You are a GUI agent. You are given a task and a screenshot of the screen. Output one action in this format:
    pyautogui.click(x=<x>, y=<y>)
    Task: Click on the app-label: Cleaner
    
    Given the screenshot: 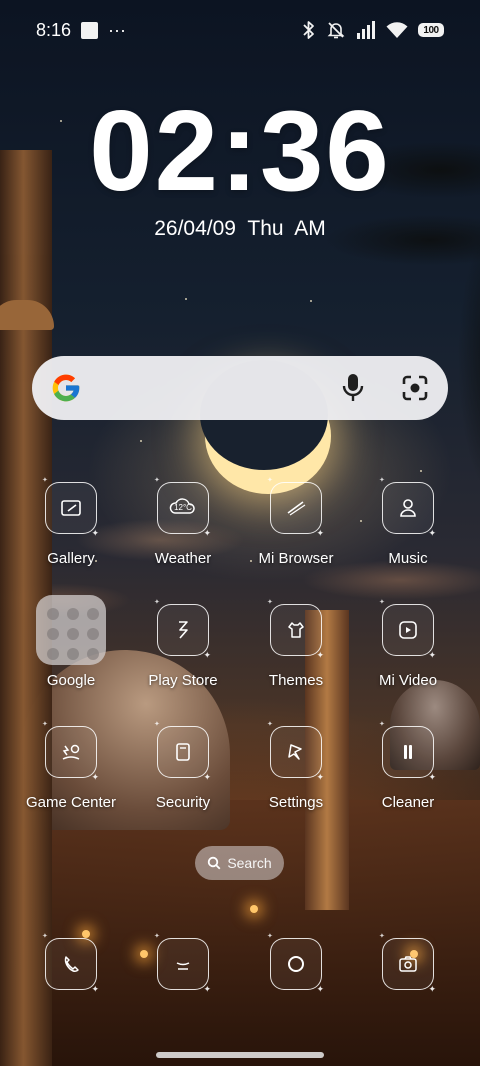 What is the action you would take?
    pyautogui.click(x=408, y=802)
    